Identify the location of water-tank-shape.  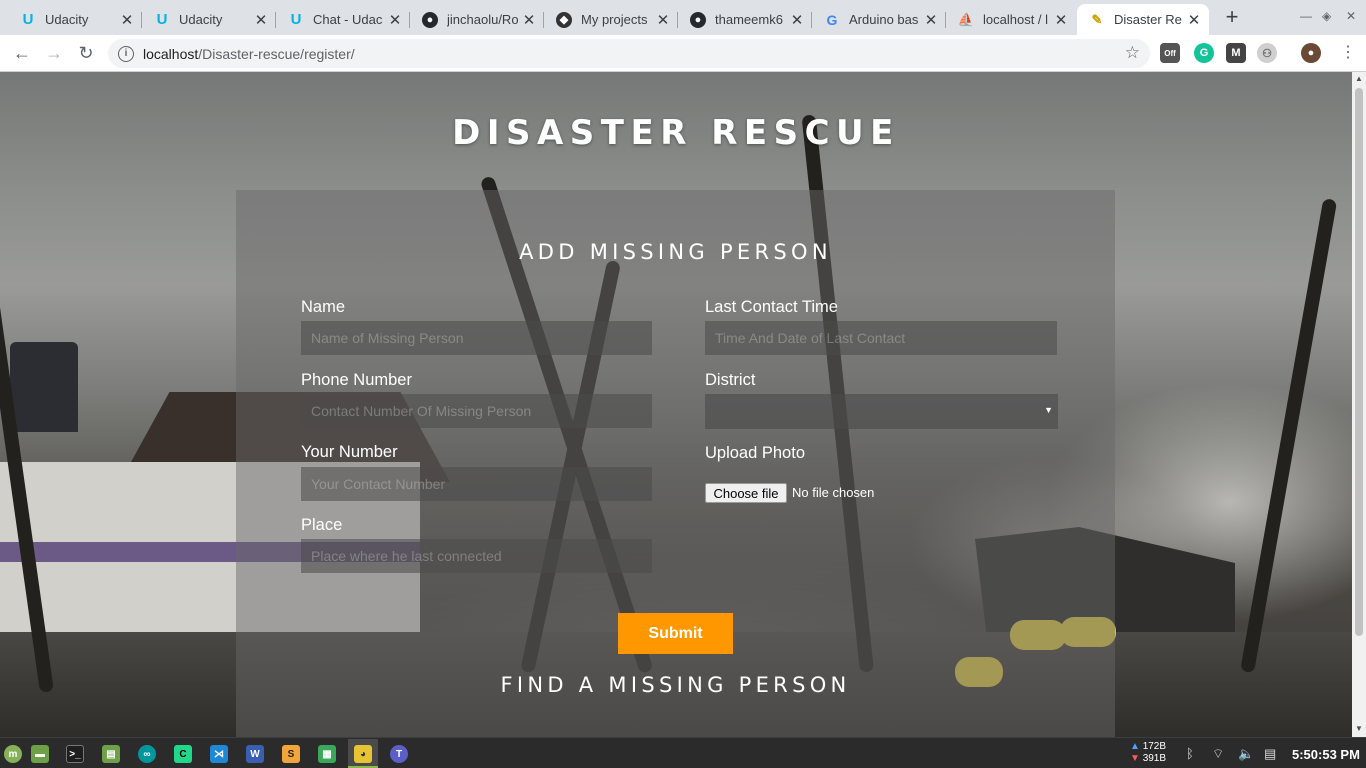
(44, 387).